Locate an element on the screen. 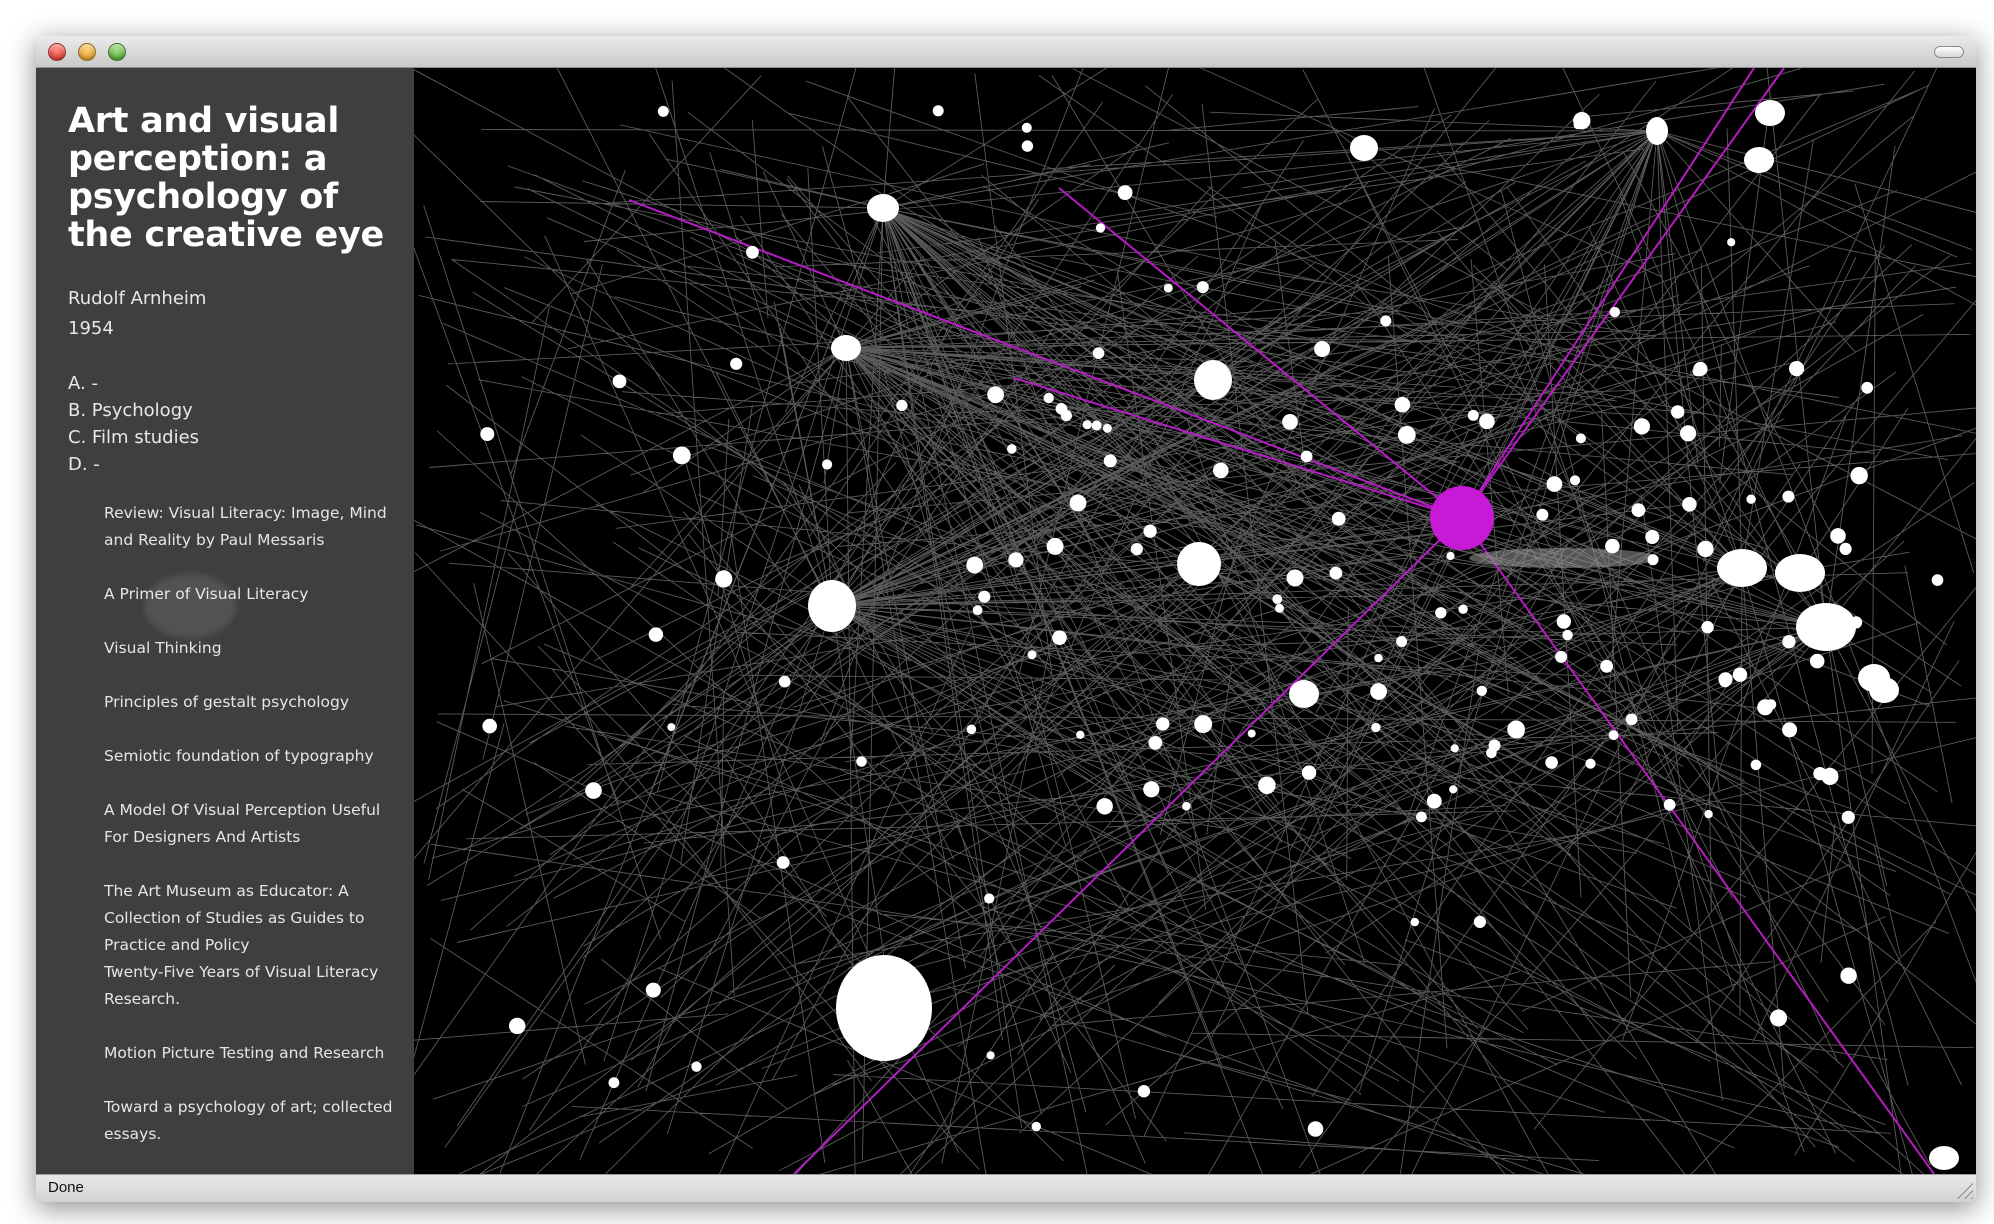  related-item: Visual Thinking is located at coordinates (251, 648).